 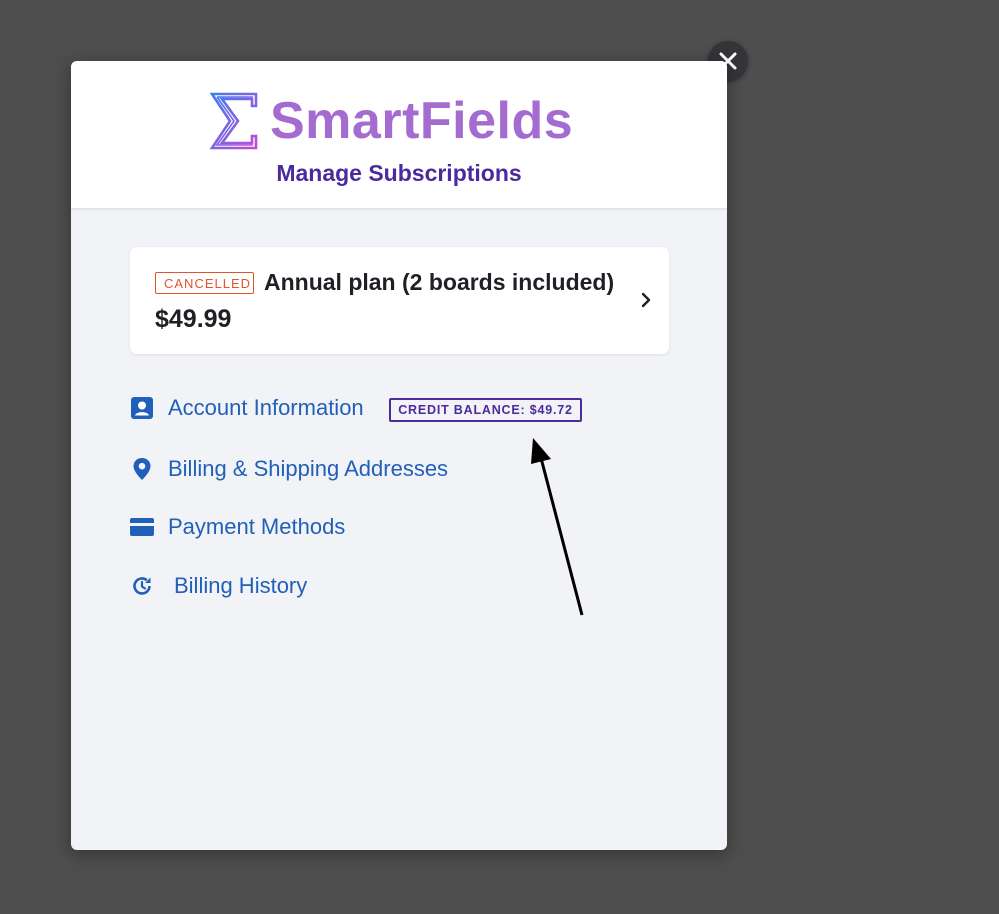 I want to click on nav-item-billing-shipping-addresses: Billing & Shipping Addresses, so click(x=305, y=469).